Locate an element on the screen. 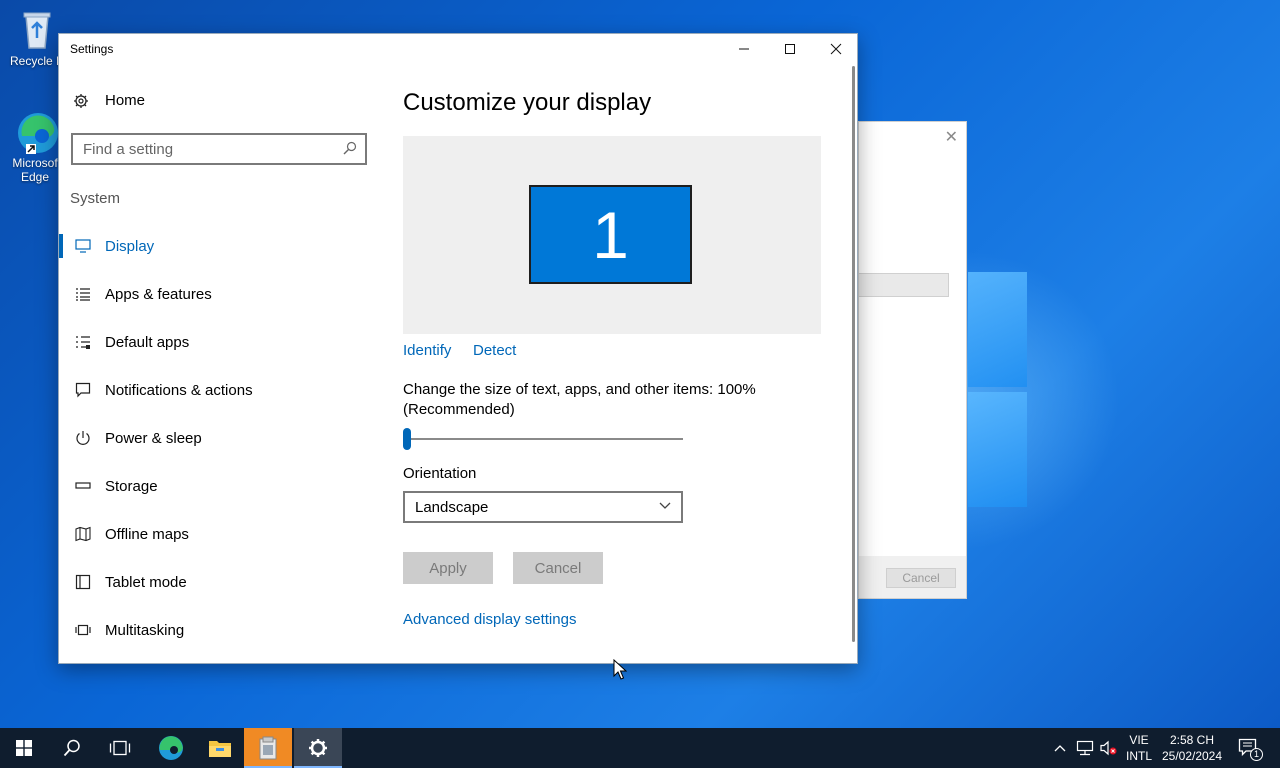  taskbar-installer-button is located at coordinates (268, 748).